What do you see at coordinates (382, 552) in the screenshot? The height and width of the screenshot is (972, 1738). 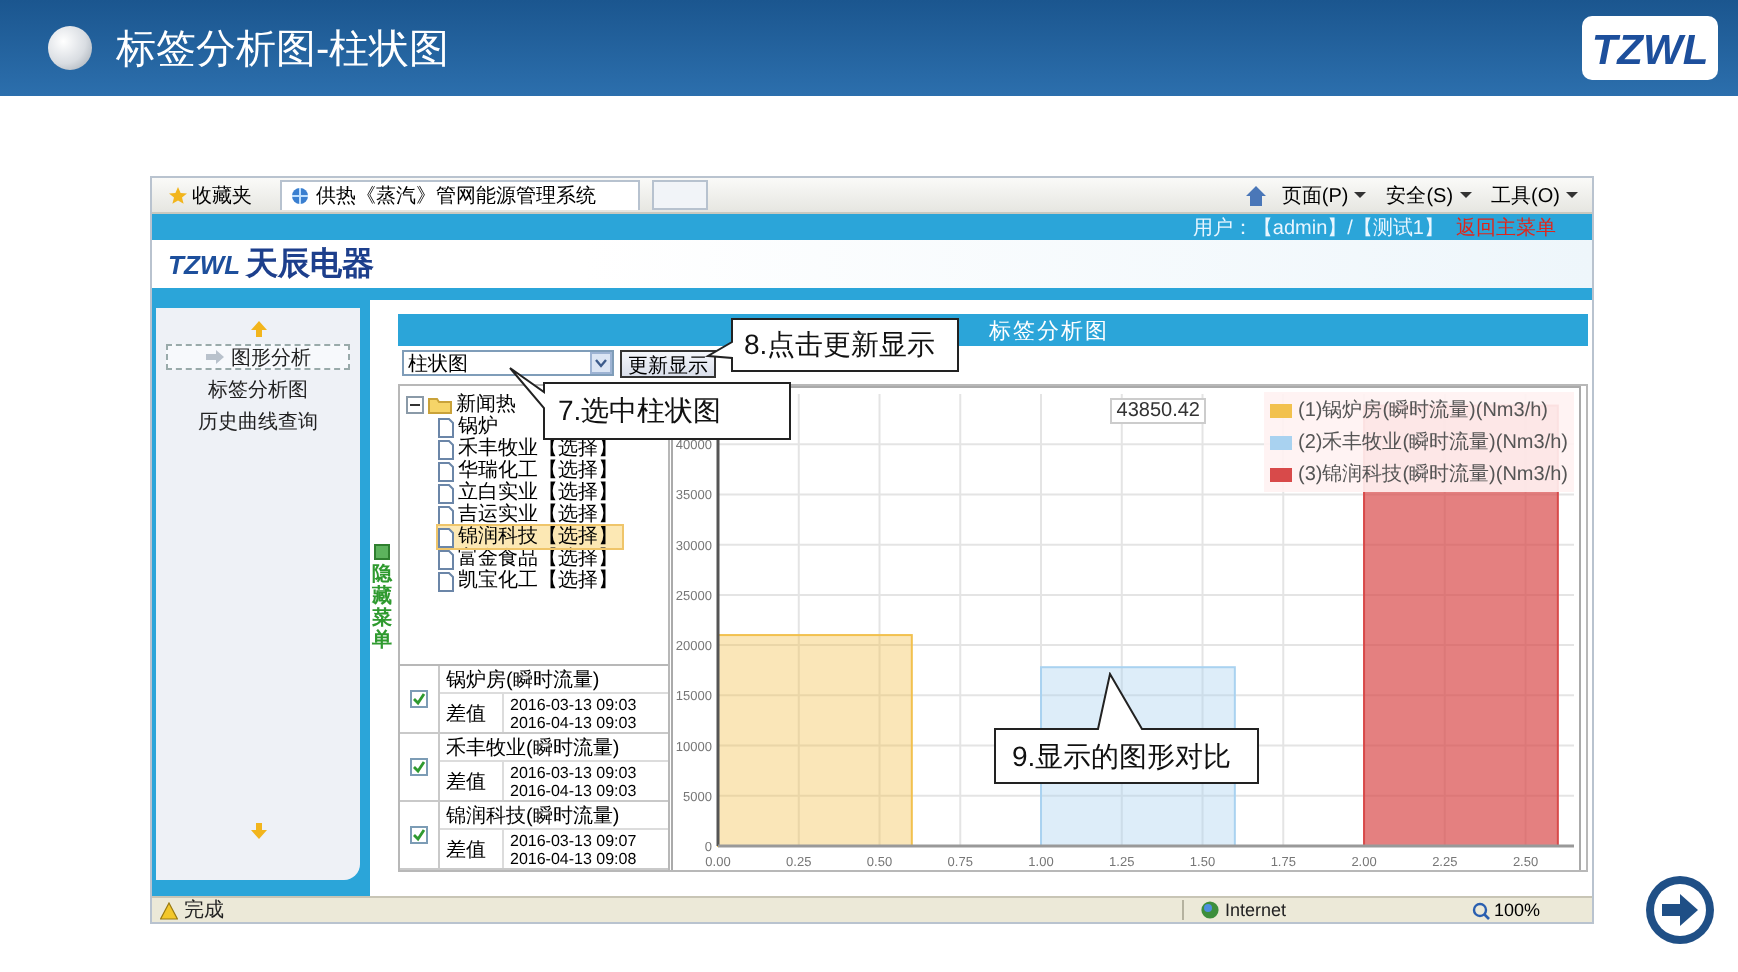 I see `hide-icon` at bounding box center [382, 552].